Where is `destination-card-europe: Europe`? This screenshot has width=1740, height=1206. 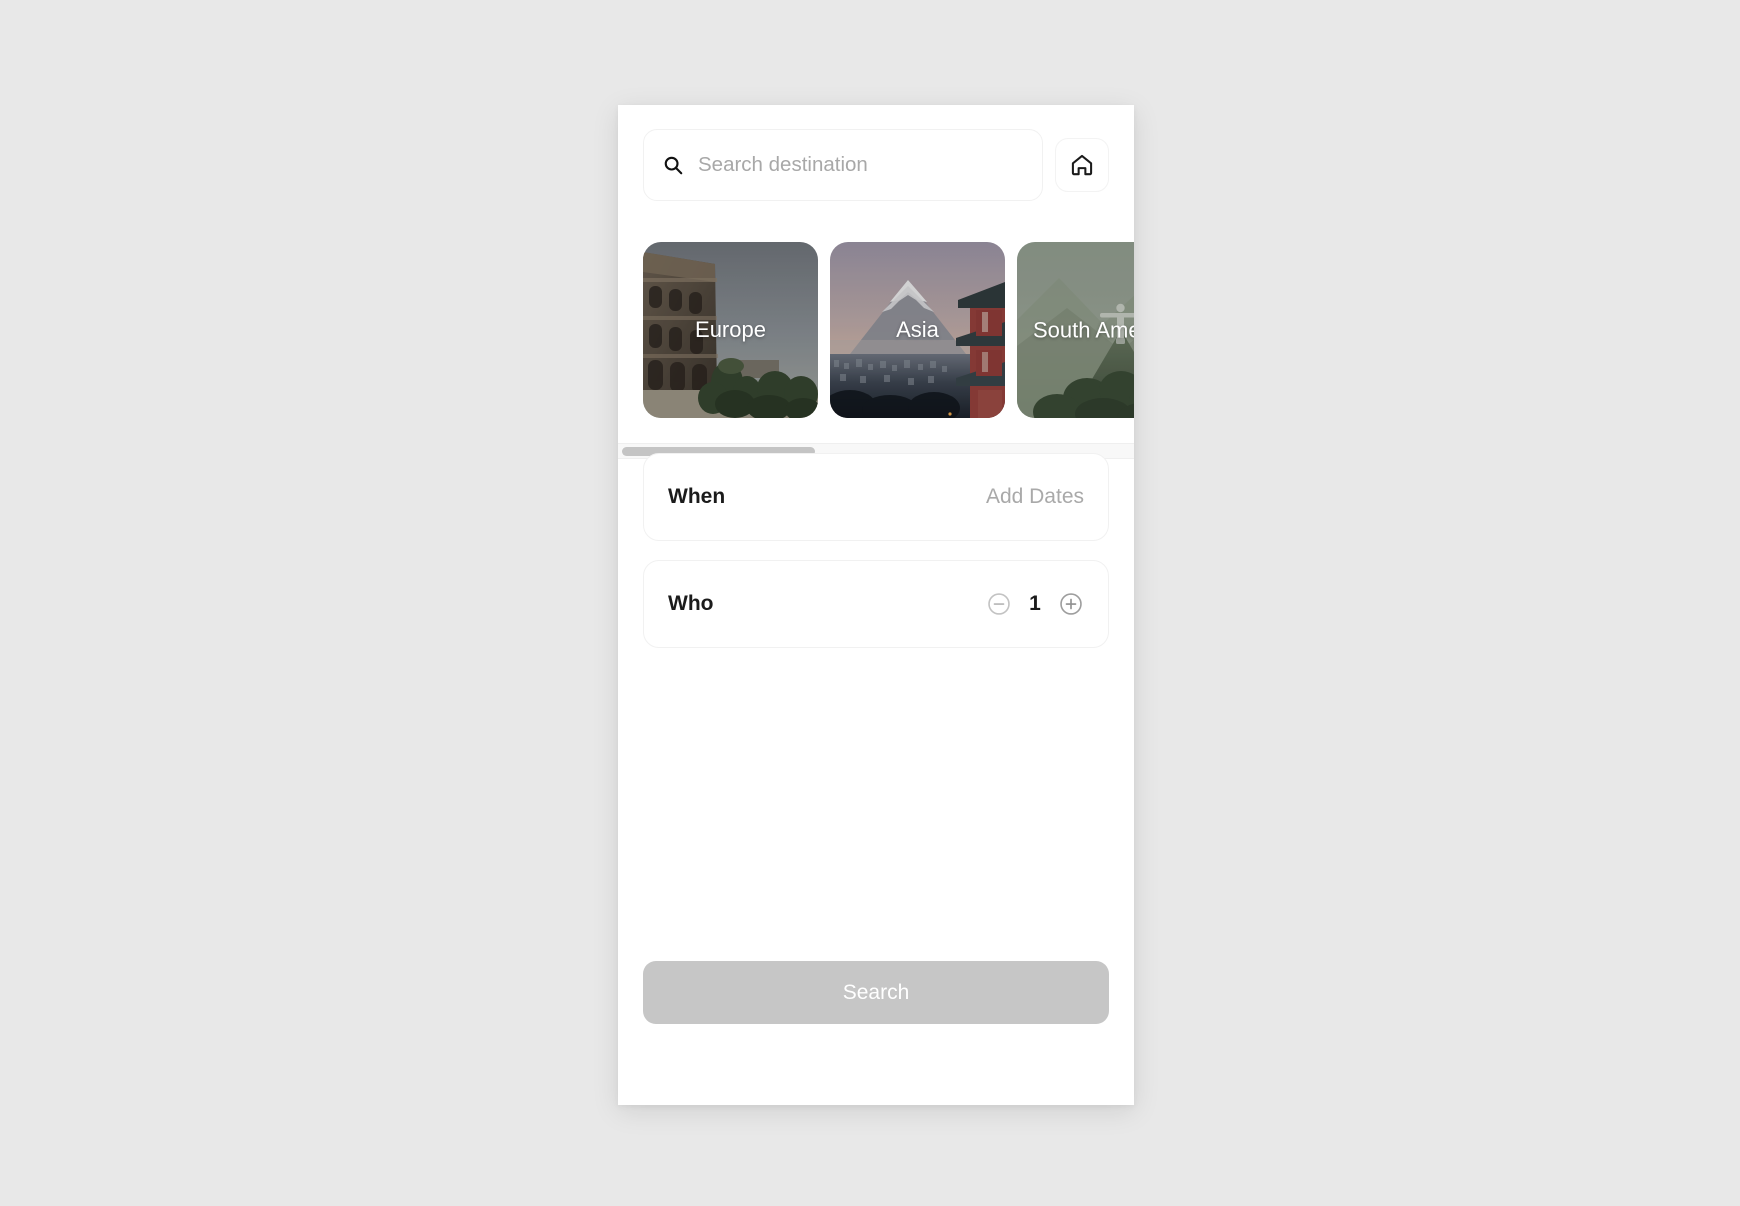
destination-card-europe: Europe is located at coordinates (730, 330).